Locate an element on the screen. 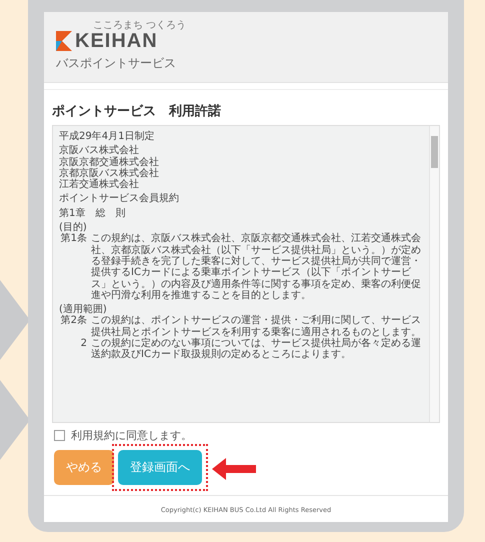  article-number: 第2条 is located at coordinates (73, 321).